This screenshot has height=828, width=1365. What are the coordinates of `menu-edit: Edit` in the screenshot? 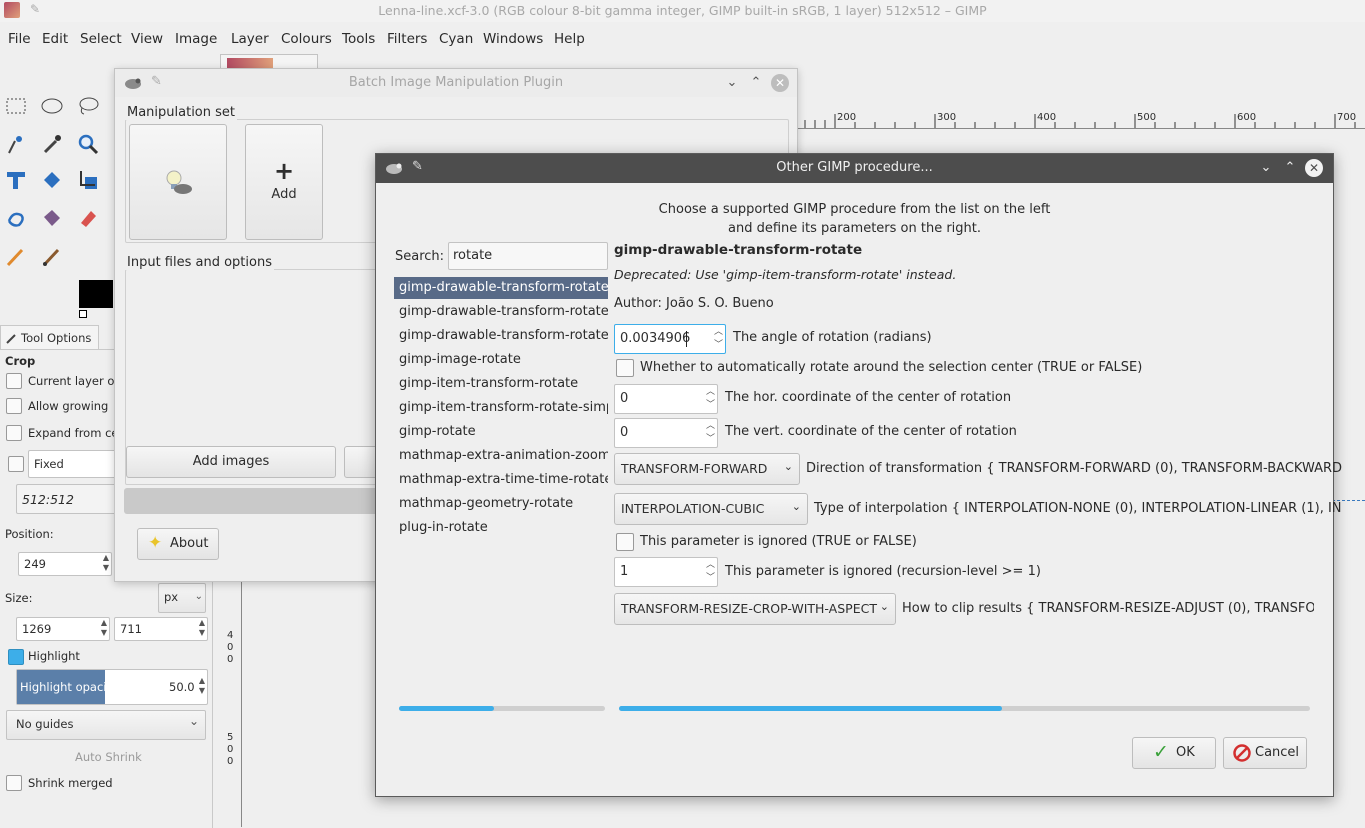 It's located at (55, 39).